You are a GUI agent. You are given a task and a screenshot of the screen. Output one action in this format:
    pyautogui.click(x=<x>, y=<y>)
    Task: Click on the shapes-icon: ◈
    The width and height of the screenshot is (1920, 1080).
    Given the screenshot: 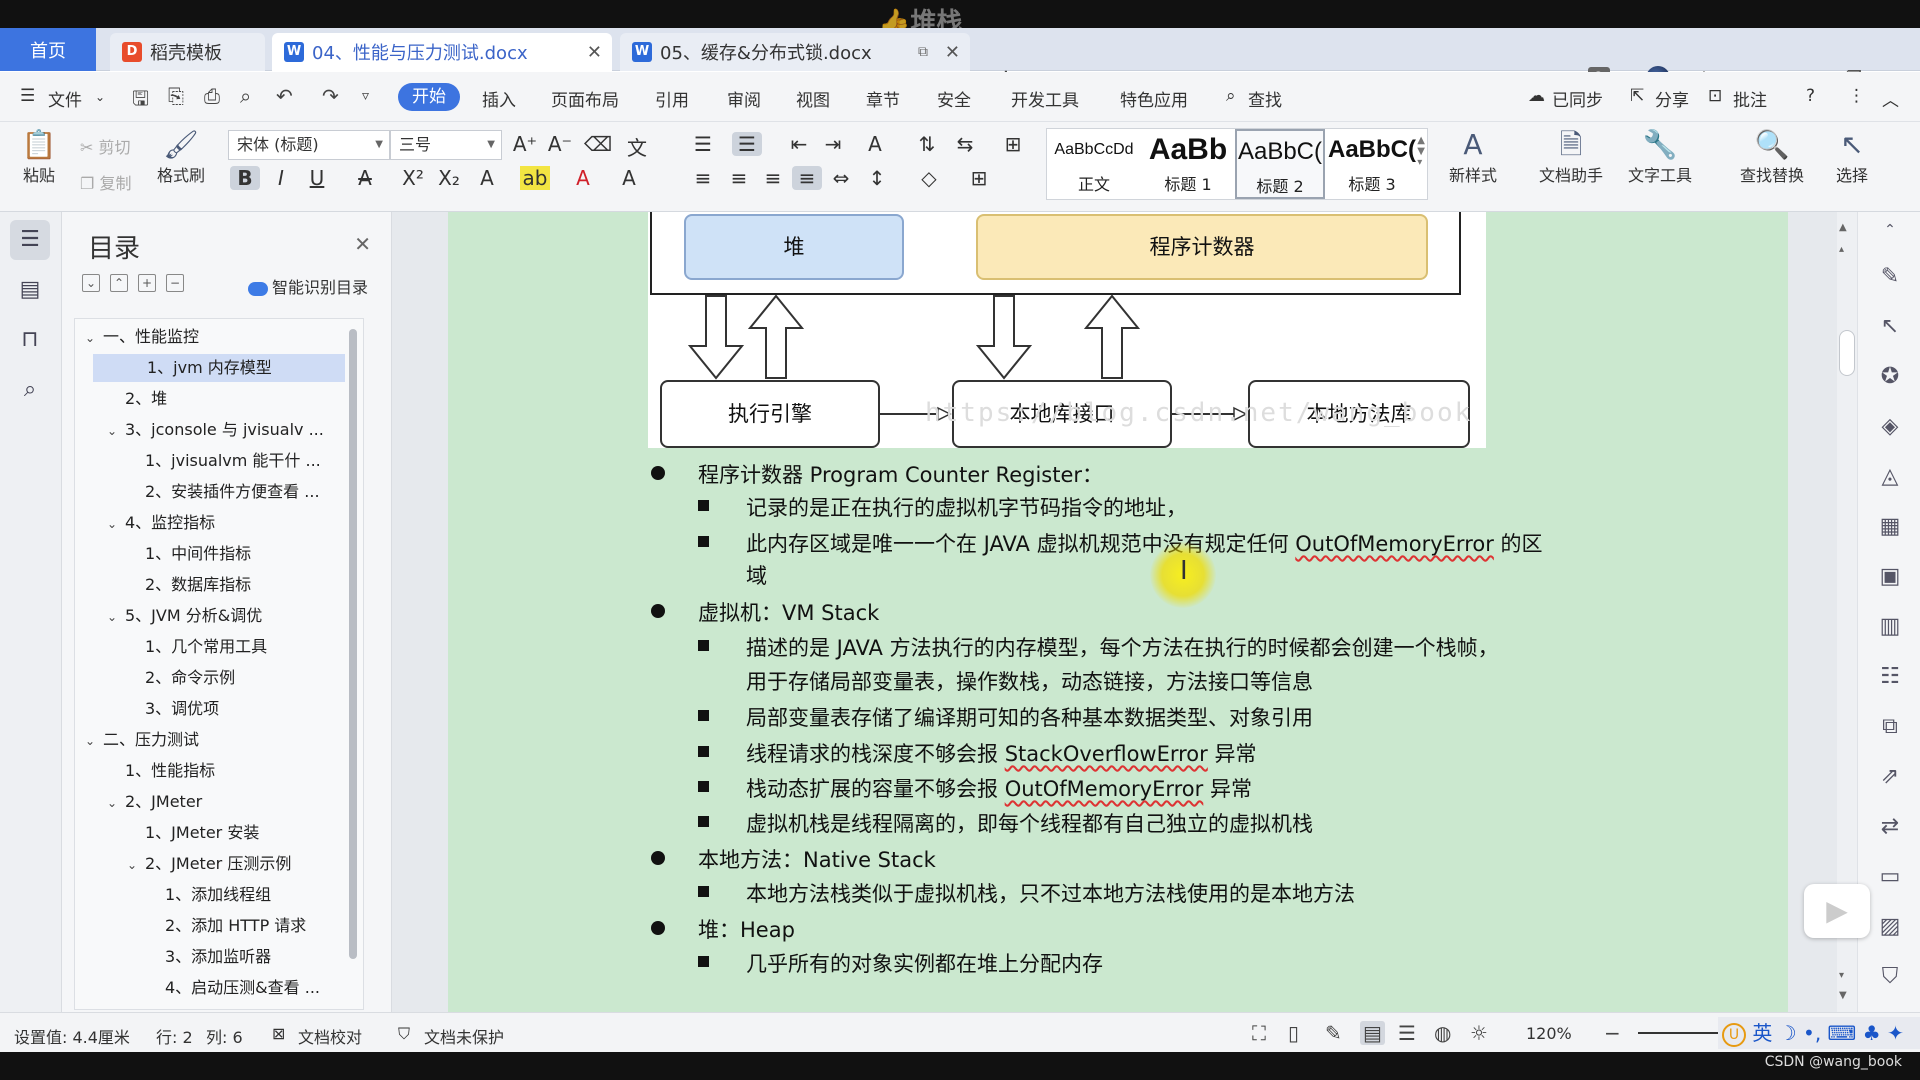 What is the action you would take?
    pyautogui.click(x=1890, y=426)
    